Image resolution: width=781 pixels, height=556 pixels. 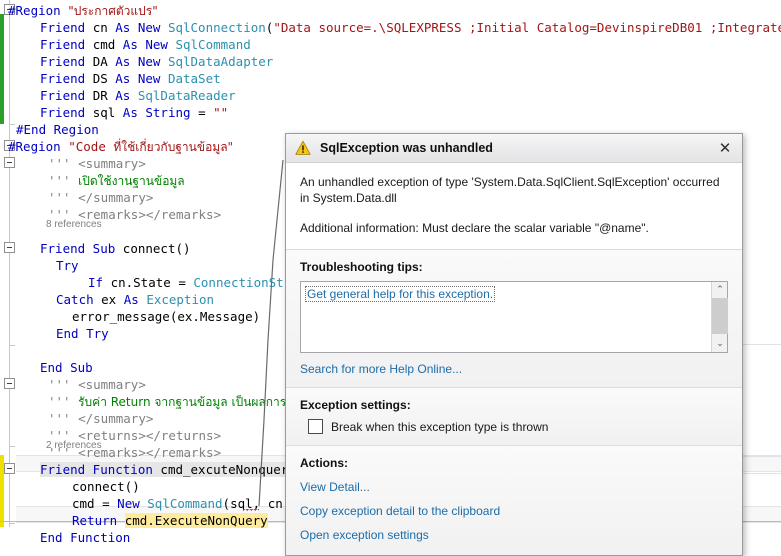 What do you see at coordinates (760, 456) in the screenshot?
I see `editor-separator-faint` at bounding box center [760, 456].